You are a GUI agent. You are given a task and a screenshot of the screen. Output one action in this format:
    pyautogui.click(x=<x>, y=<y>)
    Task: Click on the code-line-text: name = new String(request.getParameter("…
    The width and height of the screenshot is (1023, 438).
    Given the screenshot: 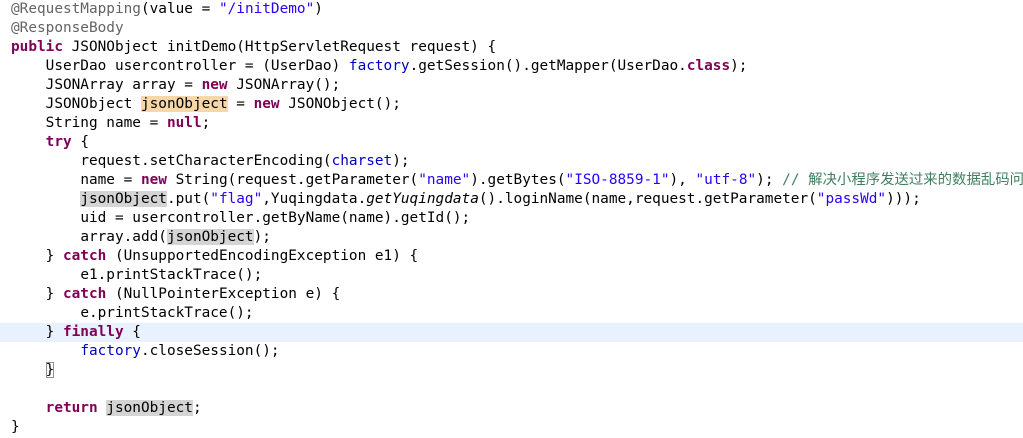 What is the action you would take?
    pyautogui.click(x=517, y=180)
    